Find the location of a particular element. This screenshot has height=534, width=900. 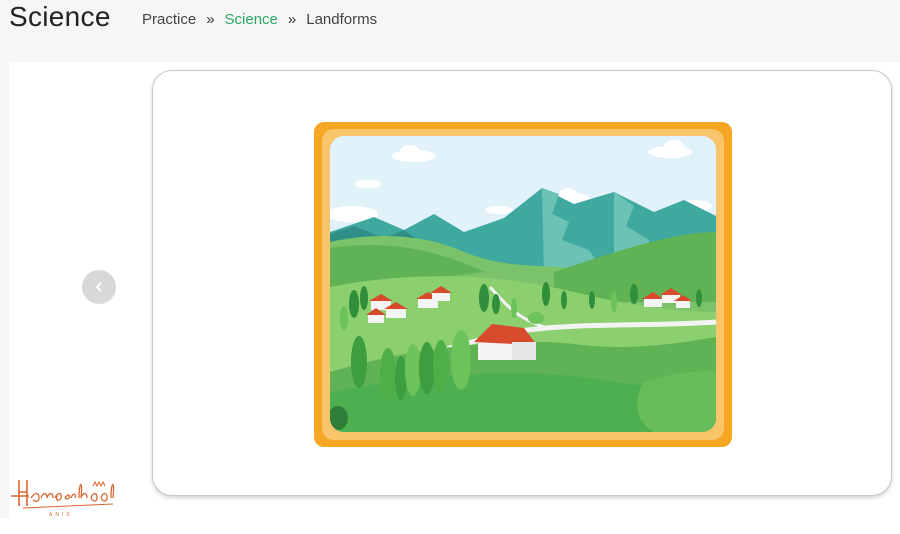

chevron-left-icon is located at coordinates (99, 287).